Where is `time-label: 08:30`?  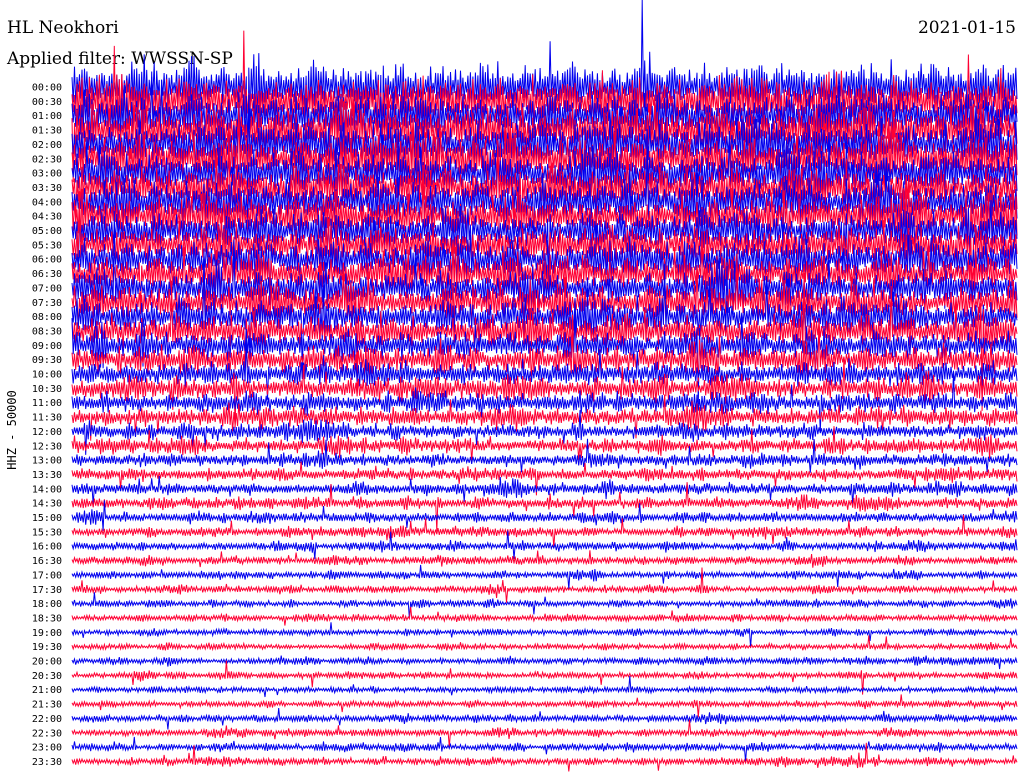
time-label: 08:30 is located at coordinates (47, 331).